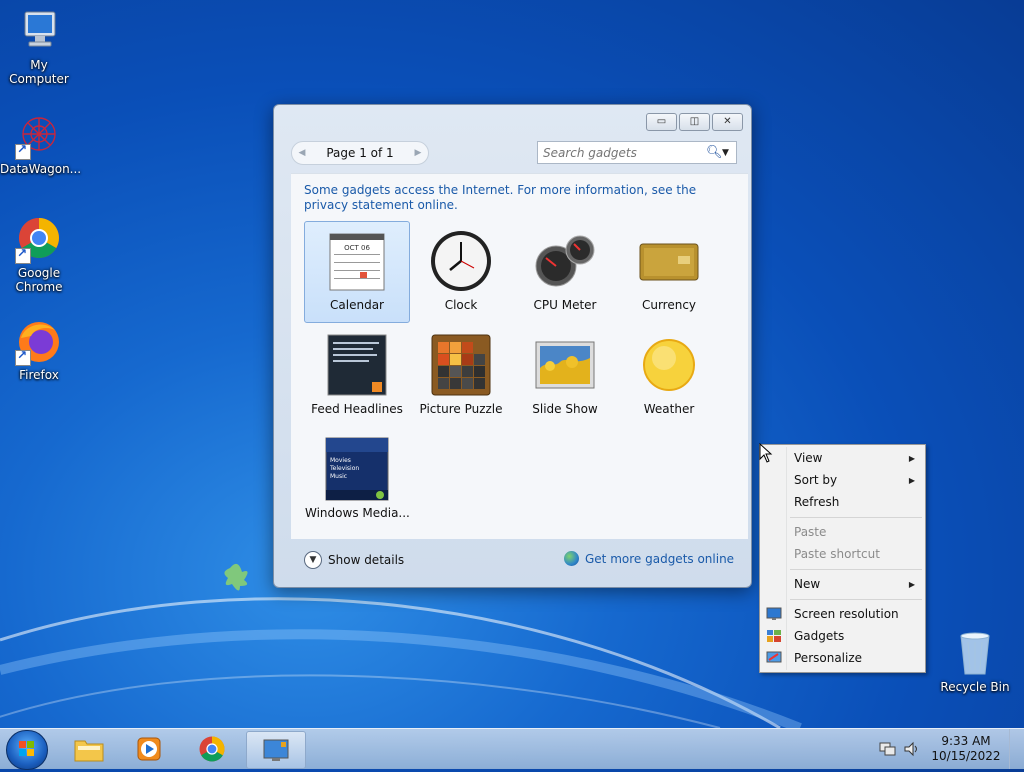  I want to click on taskbar-gadgets-button, so click(276, 750).